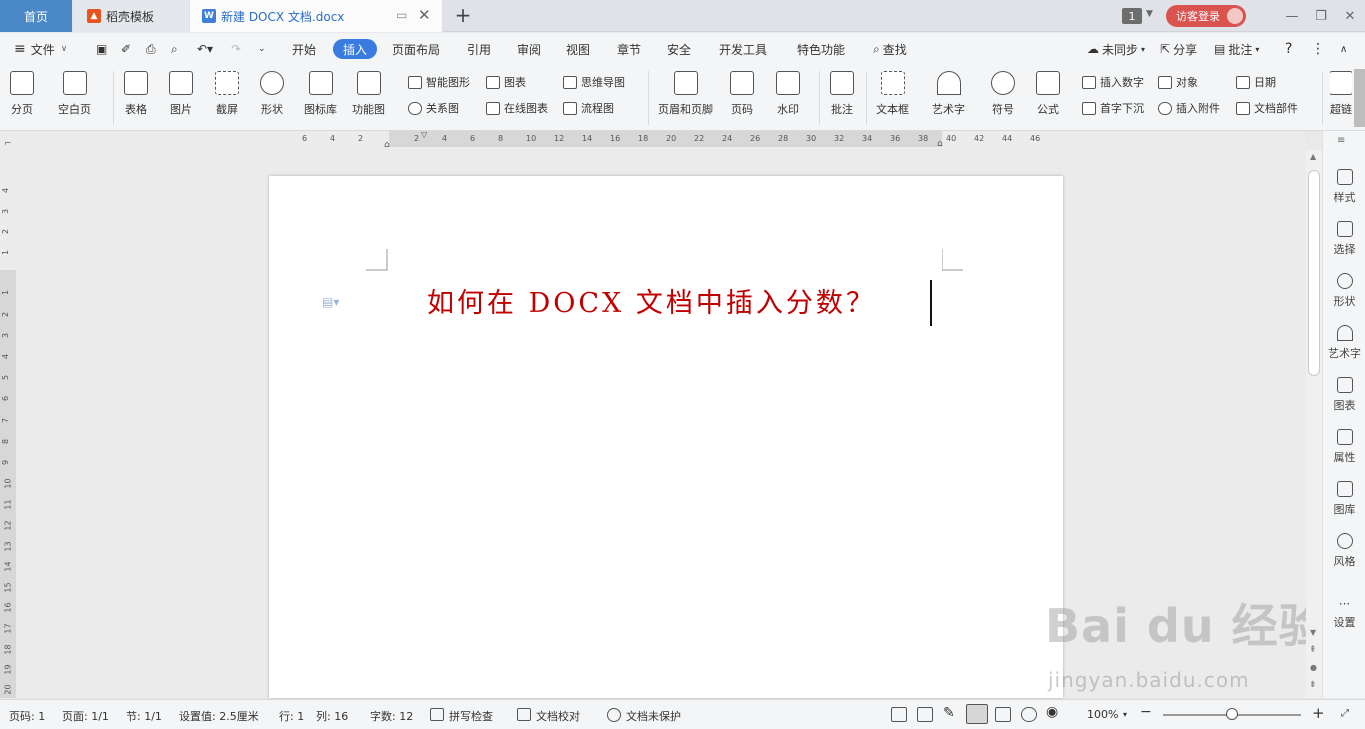 The width and height of the screenshot is (1365, 729). What do you see at coordinates (424, 15) in the screenshot?
I see `close-tab-icon: ✕` at bounding box center [424, 15].